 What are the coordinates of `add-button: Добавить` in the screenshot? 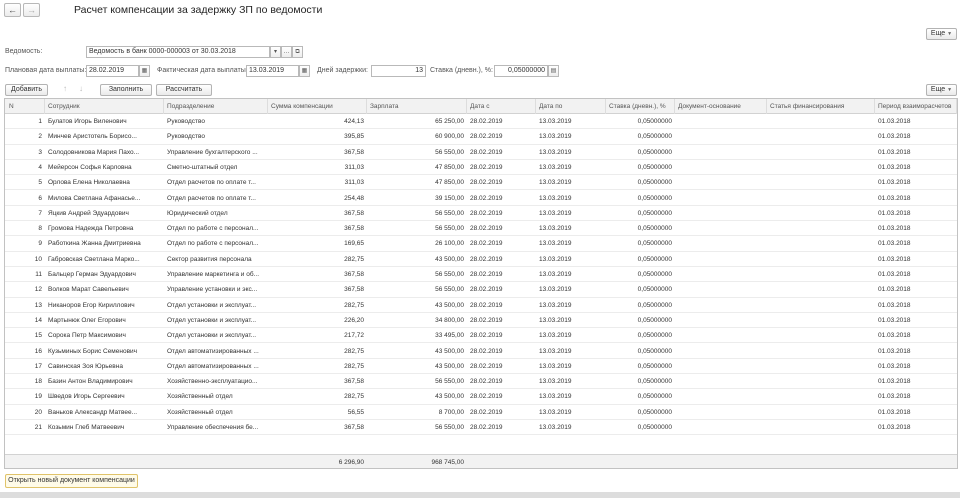 It's located at (26, 90).